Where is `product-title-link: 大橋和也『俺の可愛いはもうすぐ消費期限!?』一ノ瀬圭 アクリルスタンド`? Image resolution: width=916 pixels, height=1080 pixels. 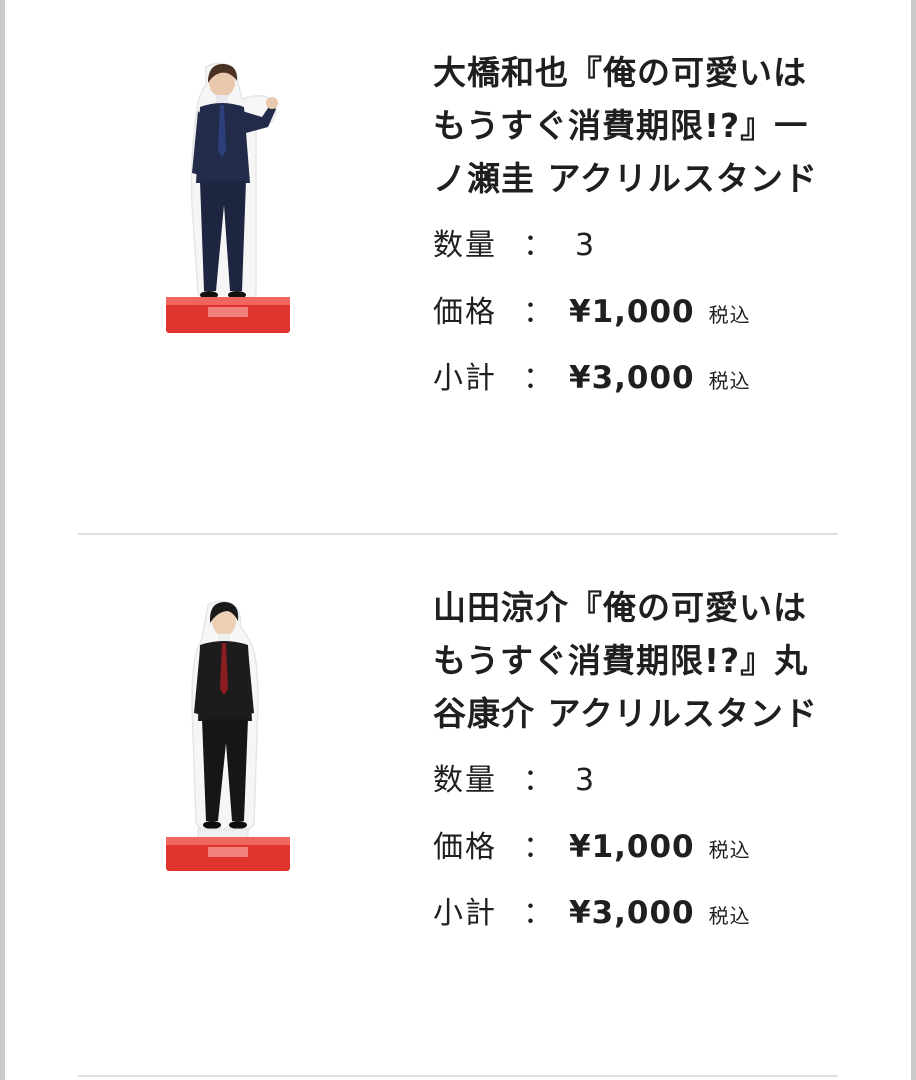 product-title-link: 大橋和也『俺の可愛いはもうすぐ消費期限!?』一ノ瀬圭 アクリルスタンド is located at coordinates (633, 125).